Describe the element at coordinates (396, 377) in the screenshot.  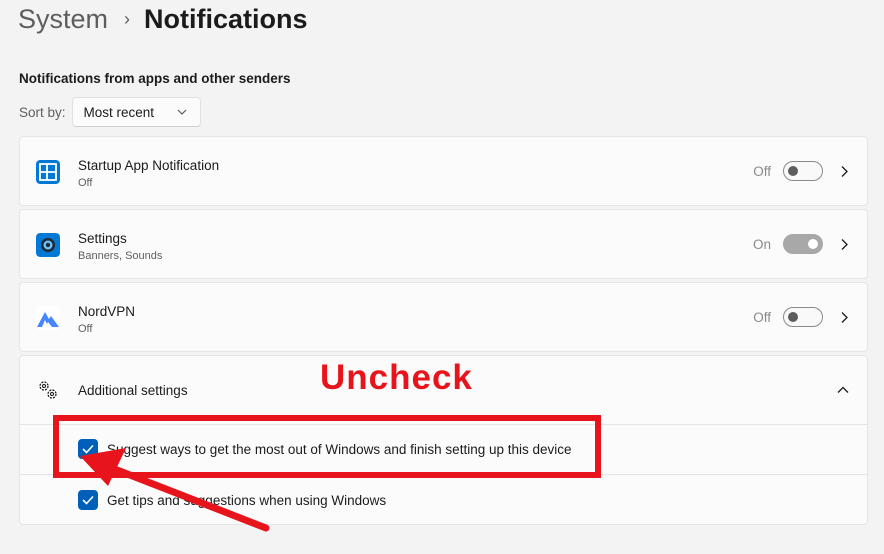
I see `annotation-uncheck-text: Uncheck` at that location.